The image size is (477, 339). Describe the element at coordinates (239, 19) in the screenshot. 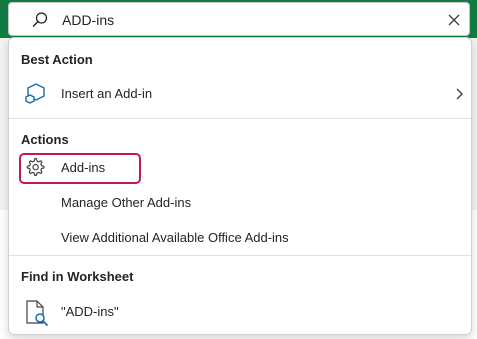

I see `search-box: ADD-ins` at that location.